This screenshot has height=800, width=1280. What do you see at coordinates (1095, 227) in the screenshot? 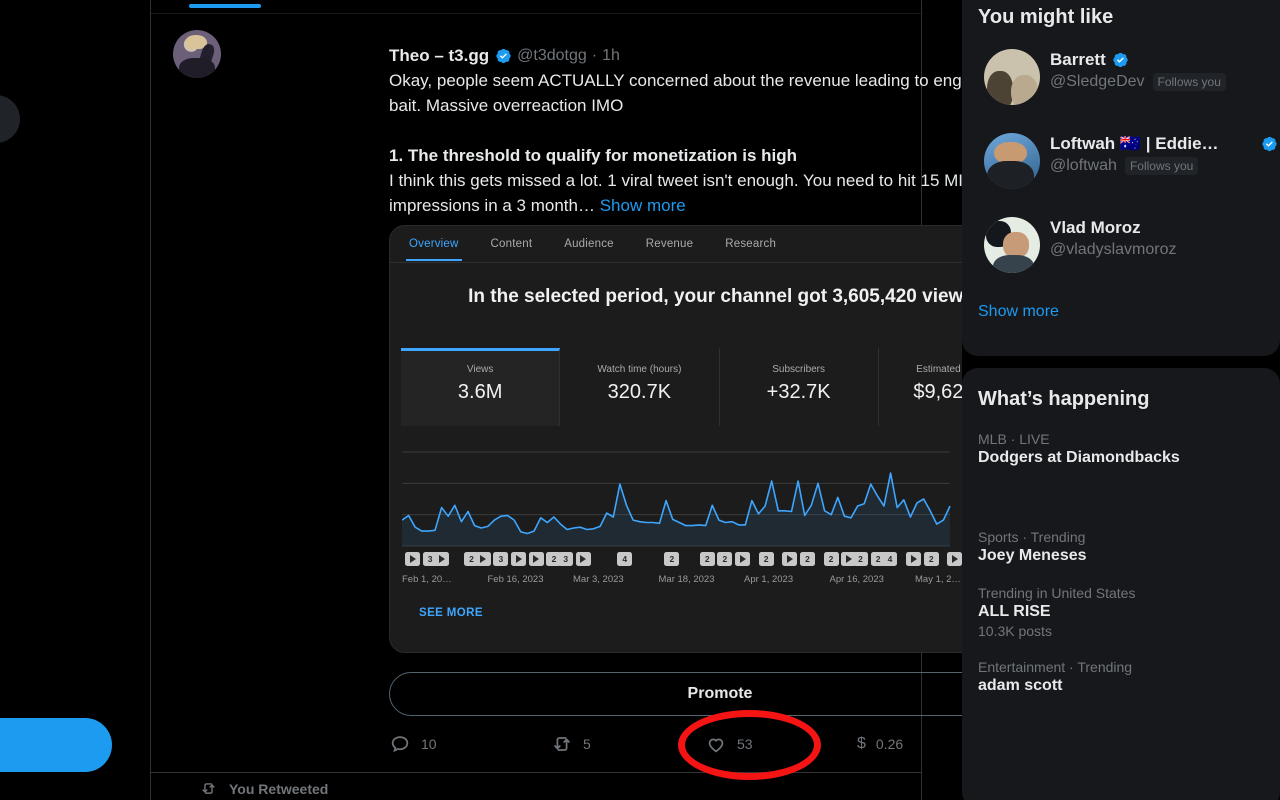
I see `user-name: Vlad Moroz` at bounding box center [1095, 227].